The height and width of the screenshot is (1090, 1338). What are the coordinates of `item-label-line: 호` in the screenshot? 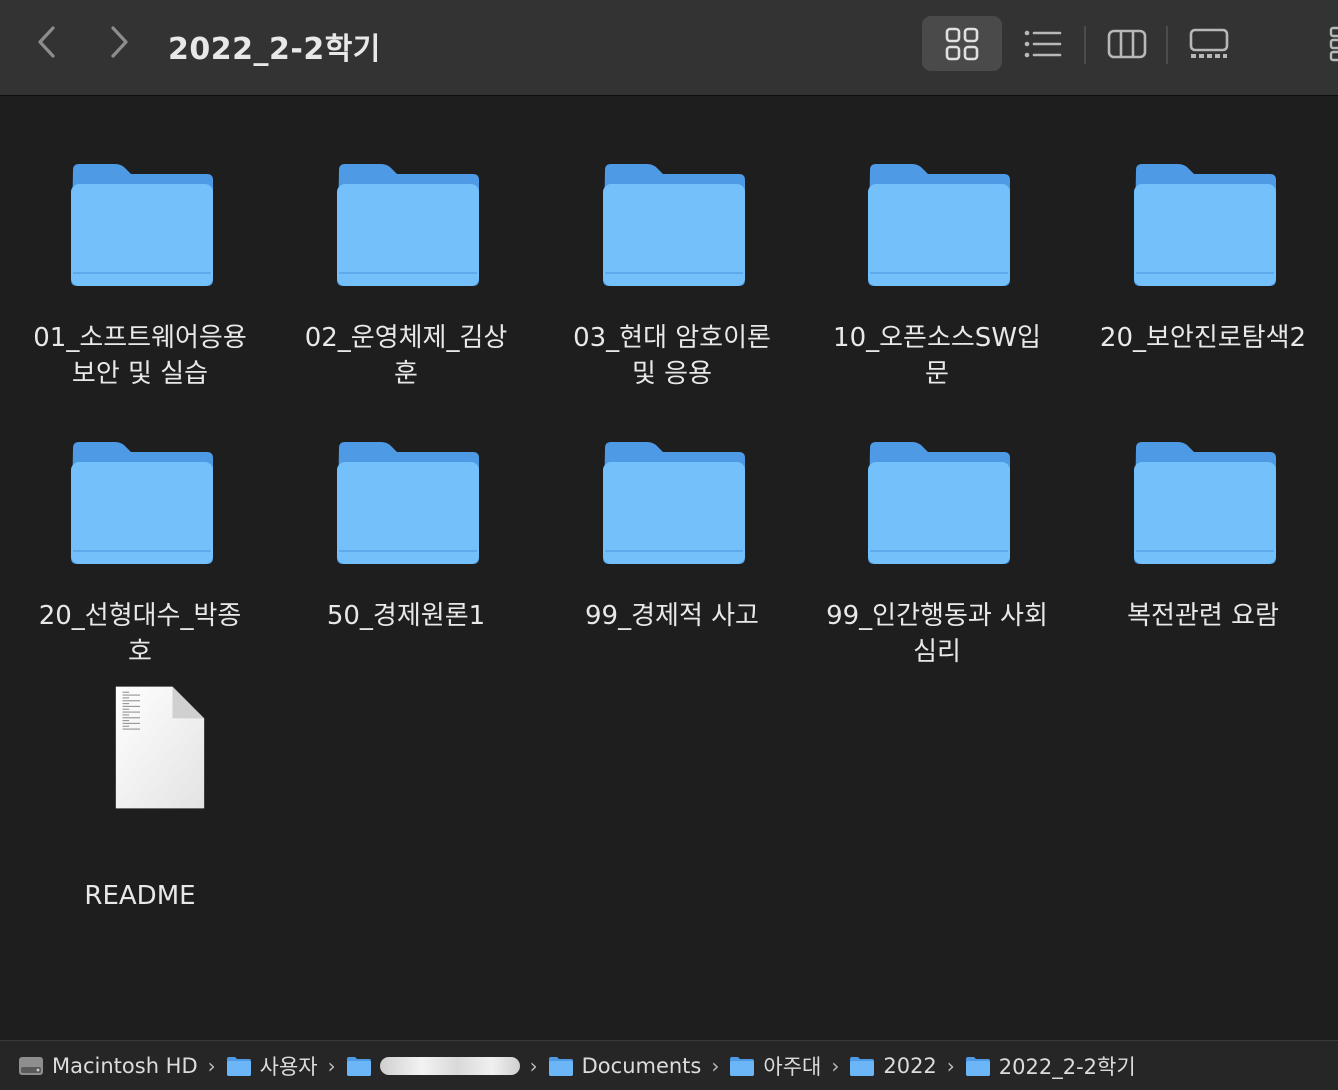 It's located at (140, 652).